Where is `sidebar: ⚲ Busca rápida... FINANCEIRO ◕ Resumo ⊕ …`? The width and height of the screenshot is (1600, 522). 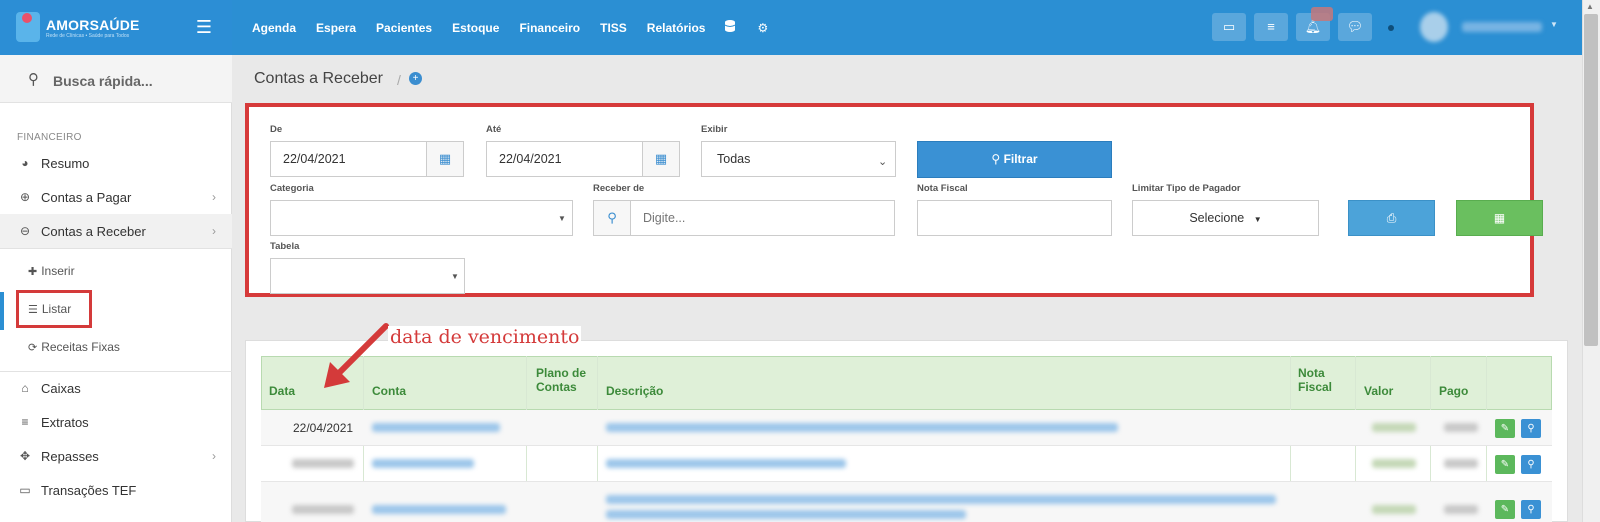 sidebar: ⚲ Busca rápida... FINANCEIRO ◕ Resumo ⊕ … is located at coordinates (116, 288).